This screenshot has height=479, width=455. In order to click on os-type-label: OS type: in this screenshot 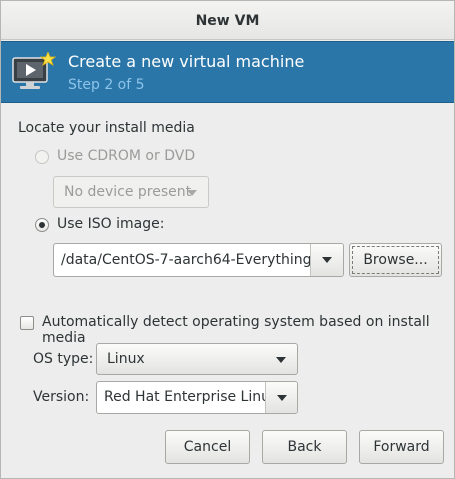, I will do `click(63, 359)`.